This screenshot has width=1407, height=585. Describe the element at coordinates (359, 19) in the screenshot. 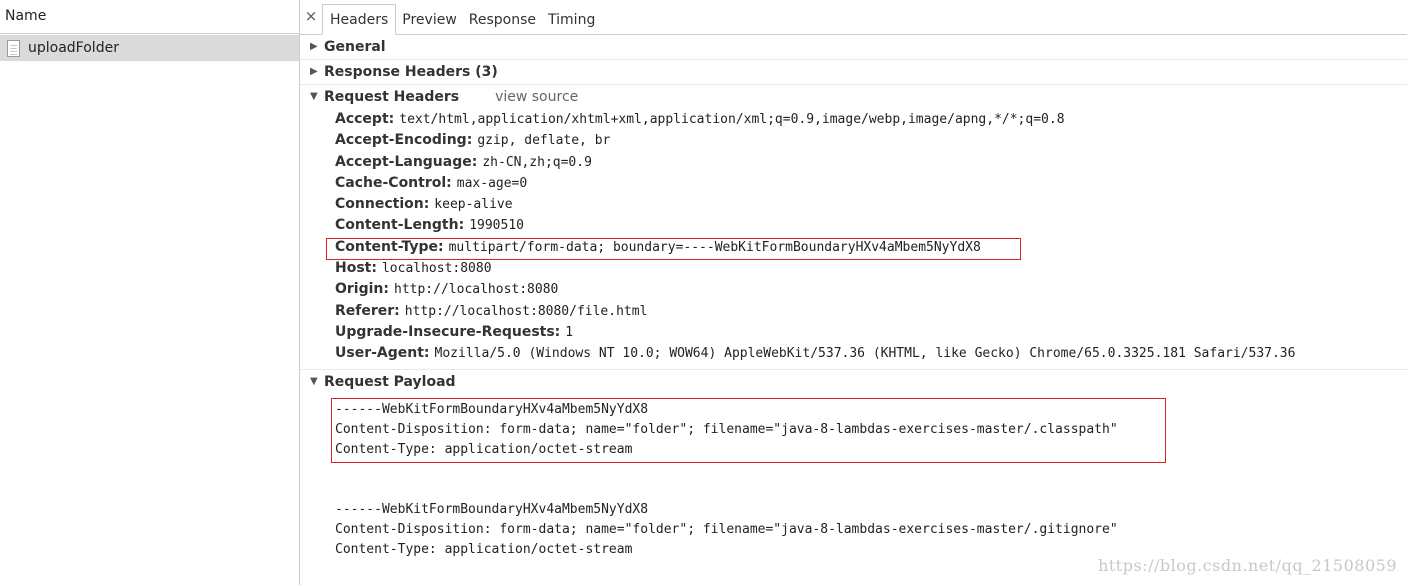

I see `tab-headers: Headers` at that location.